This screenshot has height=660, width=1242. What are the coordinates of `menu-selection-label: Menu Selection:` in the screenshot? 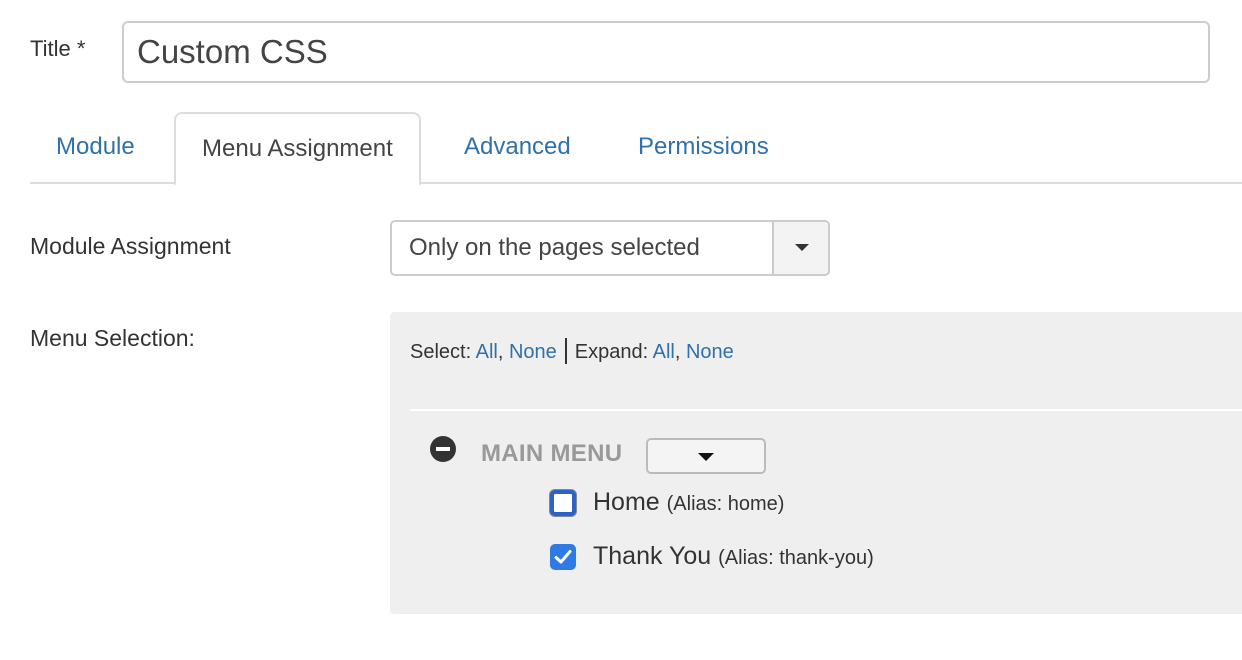 It's located at (112, 338).